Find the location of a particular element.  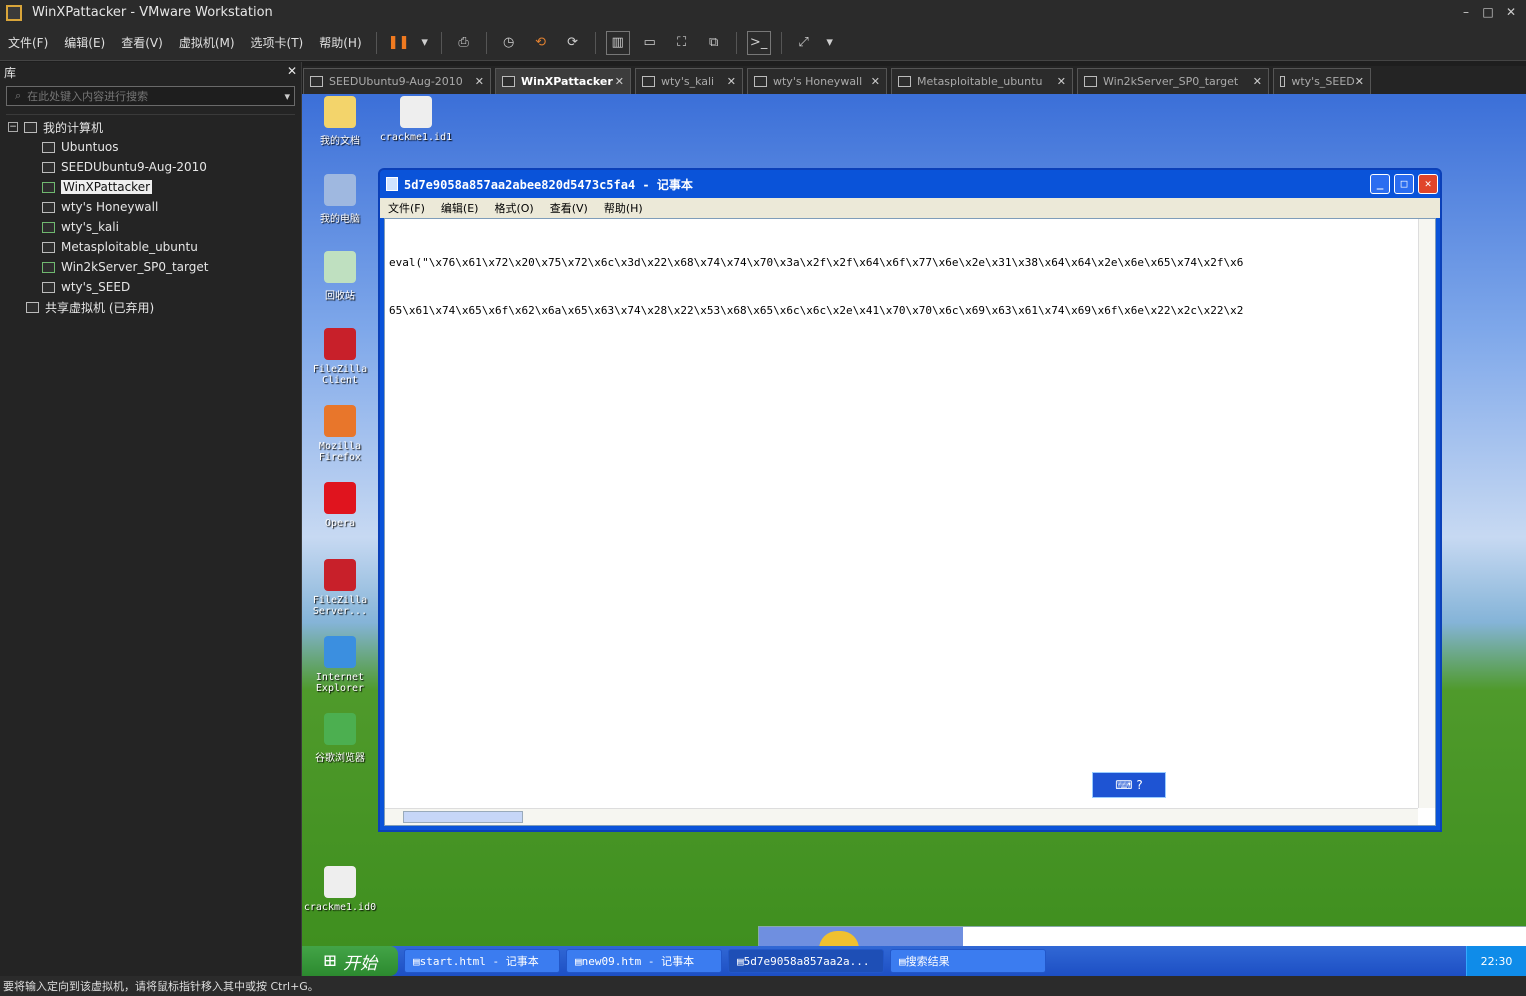

tree-item-vm: Metasploitable_ubuntu is located at coordinates (150, 247).